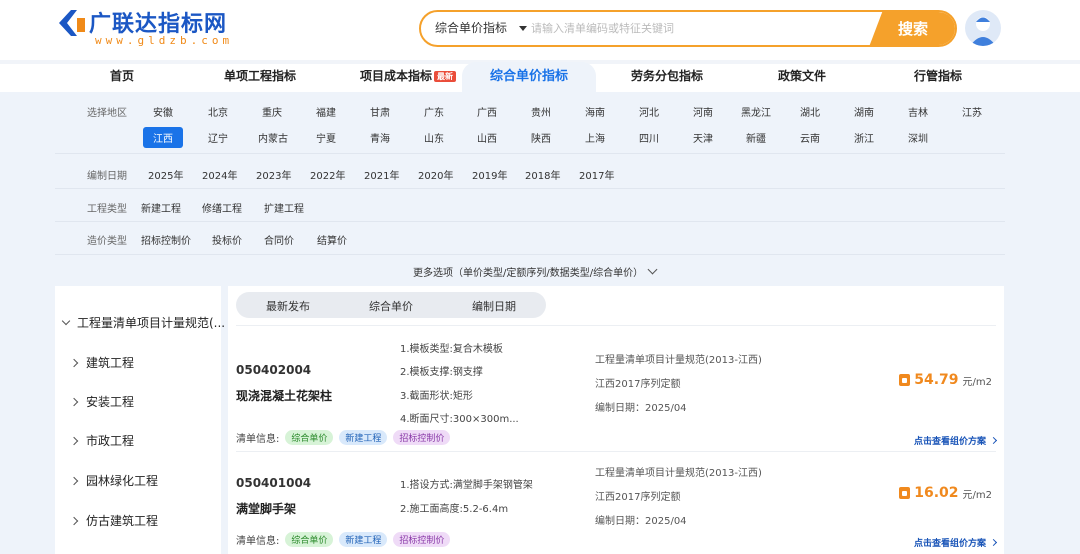  I want to click on region-option: 湖北, so click(810, 111).